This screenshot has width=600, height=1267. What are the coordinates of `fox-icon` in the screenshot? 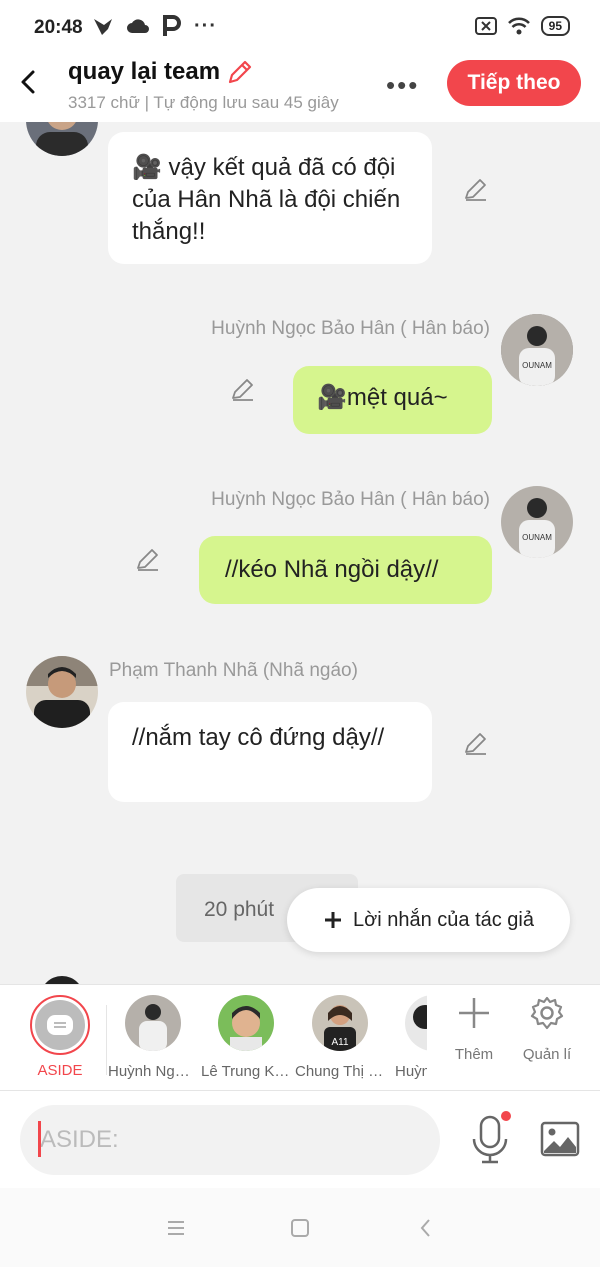 It's located at (103, 27).